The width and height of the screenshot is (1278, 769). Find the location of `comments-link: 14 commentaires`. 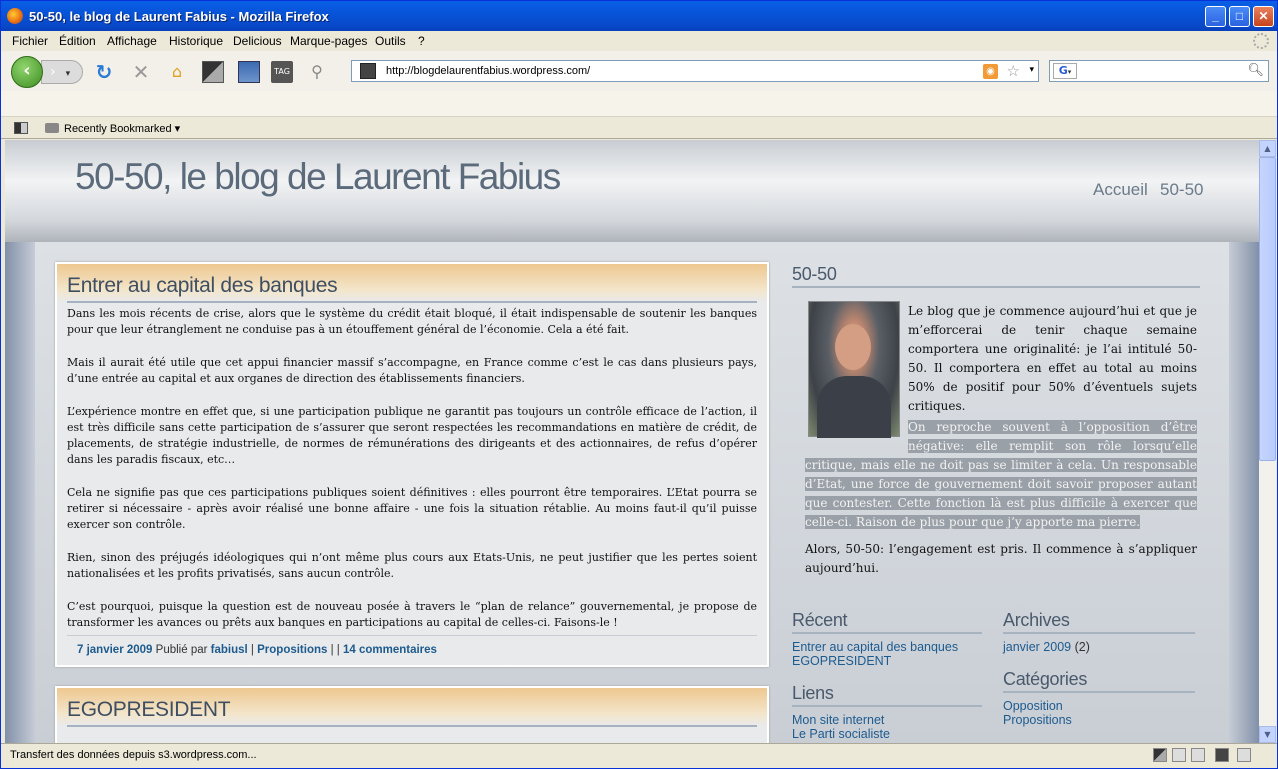

comments-link: 14 commentaires is located at coordinates (390, 650).